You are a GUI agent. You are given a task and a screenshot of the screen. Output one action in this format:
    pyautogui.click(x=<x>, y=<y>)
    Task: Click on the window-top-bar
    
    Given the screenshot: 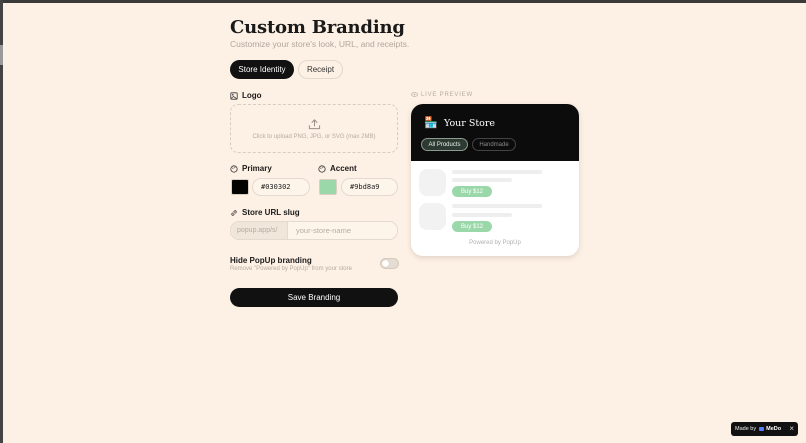 What is the action you would take?
    pyautogui.click(x=403, y=1)
    